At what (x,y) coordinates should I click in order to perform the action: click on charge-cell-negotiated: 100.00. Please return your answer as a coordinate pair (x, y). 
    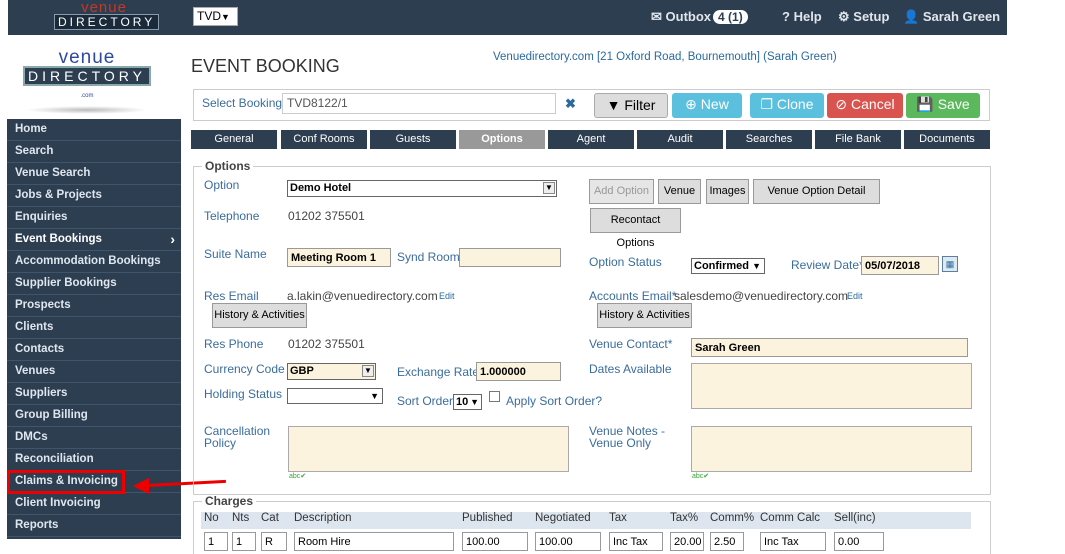
    Looking at the image, I should click on (568, 541).